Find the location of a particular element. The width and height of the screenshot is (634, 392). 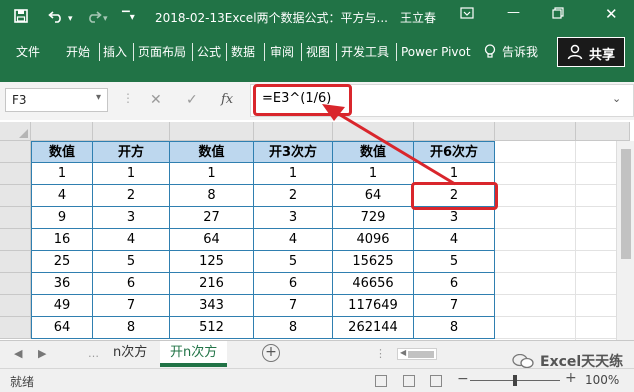

wechat-logo-icon is located at coordinates (523, 361).